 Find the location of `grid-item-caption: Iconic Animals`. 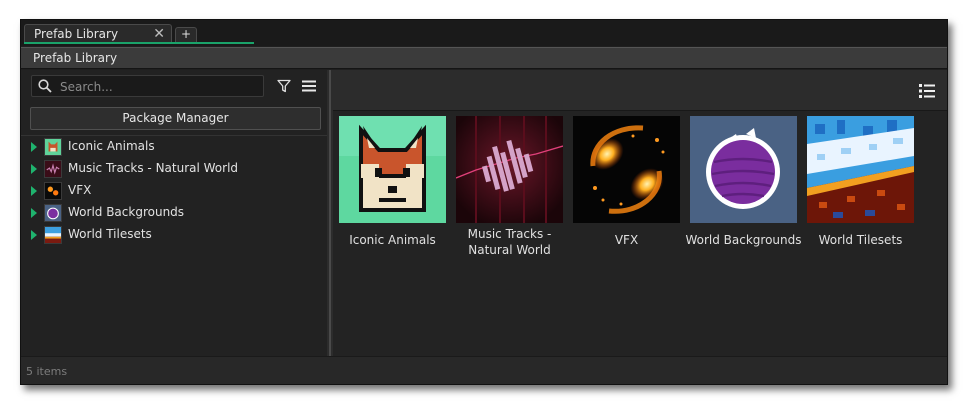

grid-item-caption: Iconic Animals is located at coordinates (392, 240).